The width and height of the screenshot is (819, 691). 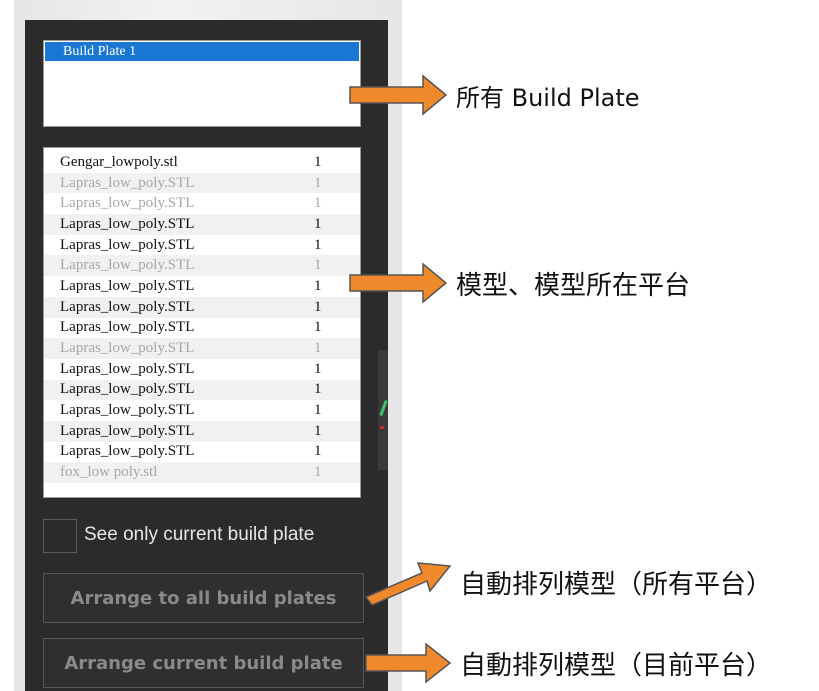 I want to click on see-only-current-label: See only current build plate, so click(x=199, y=534).